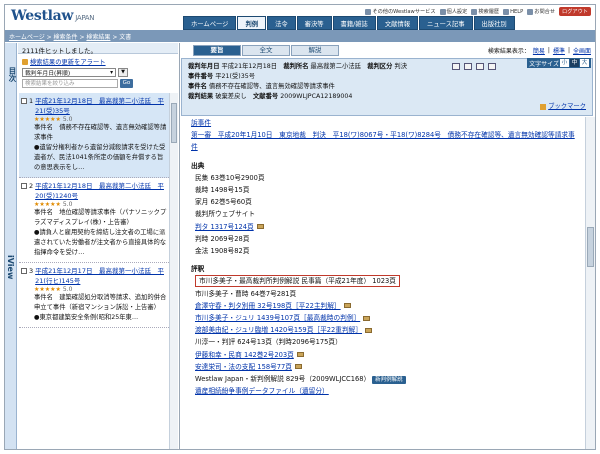 The width and height of the screenshot is (600, 454). Describe the element at coordinates (68, 61) in the screenshot. I see `alert-link-text: 検索結果の更新をアラート` at that location.